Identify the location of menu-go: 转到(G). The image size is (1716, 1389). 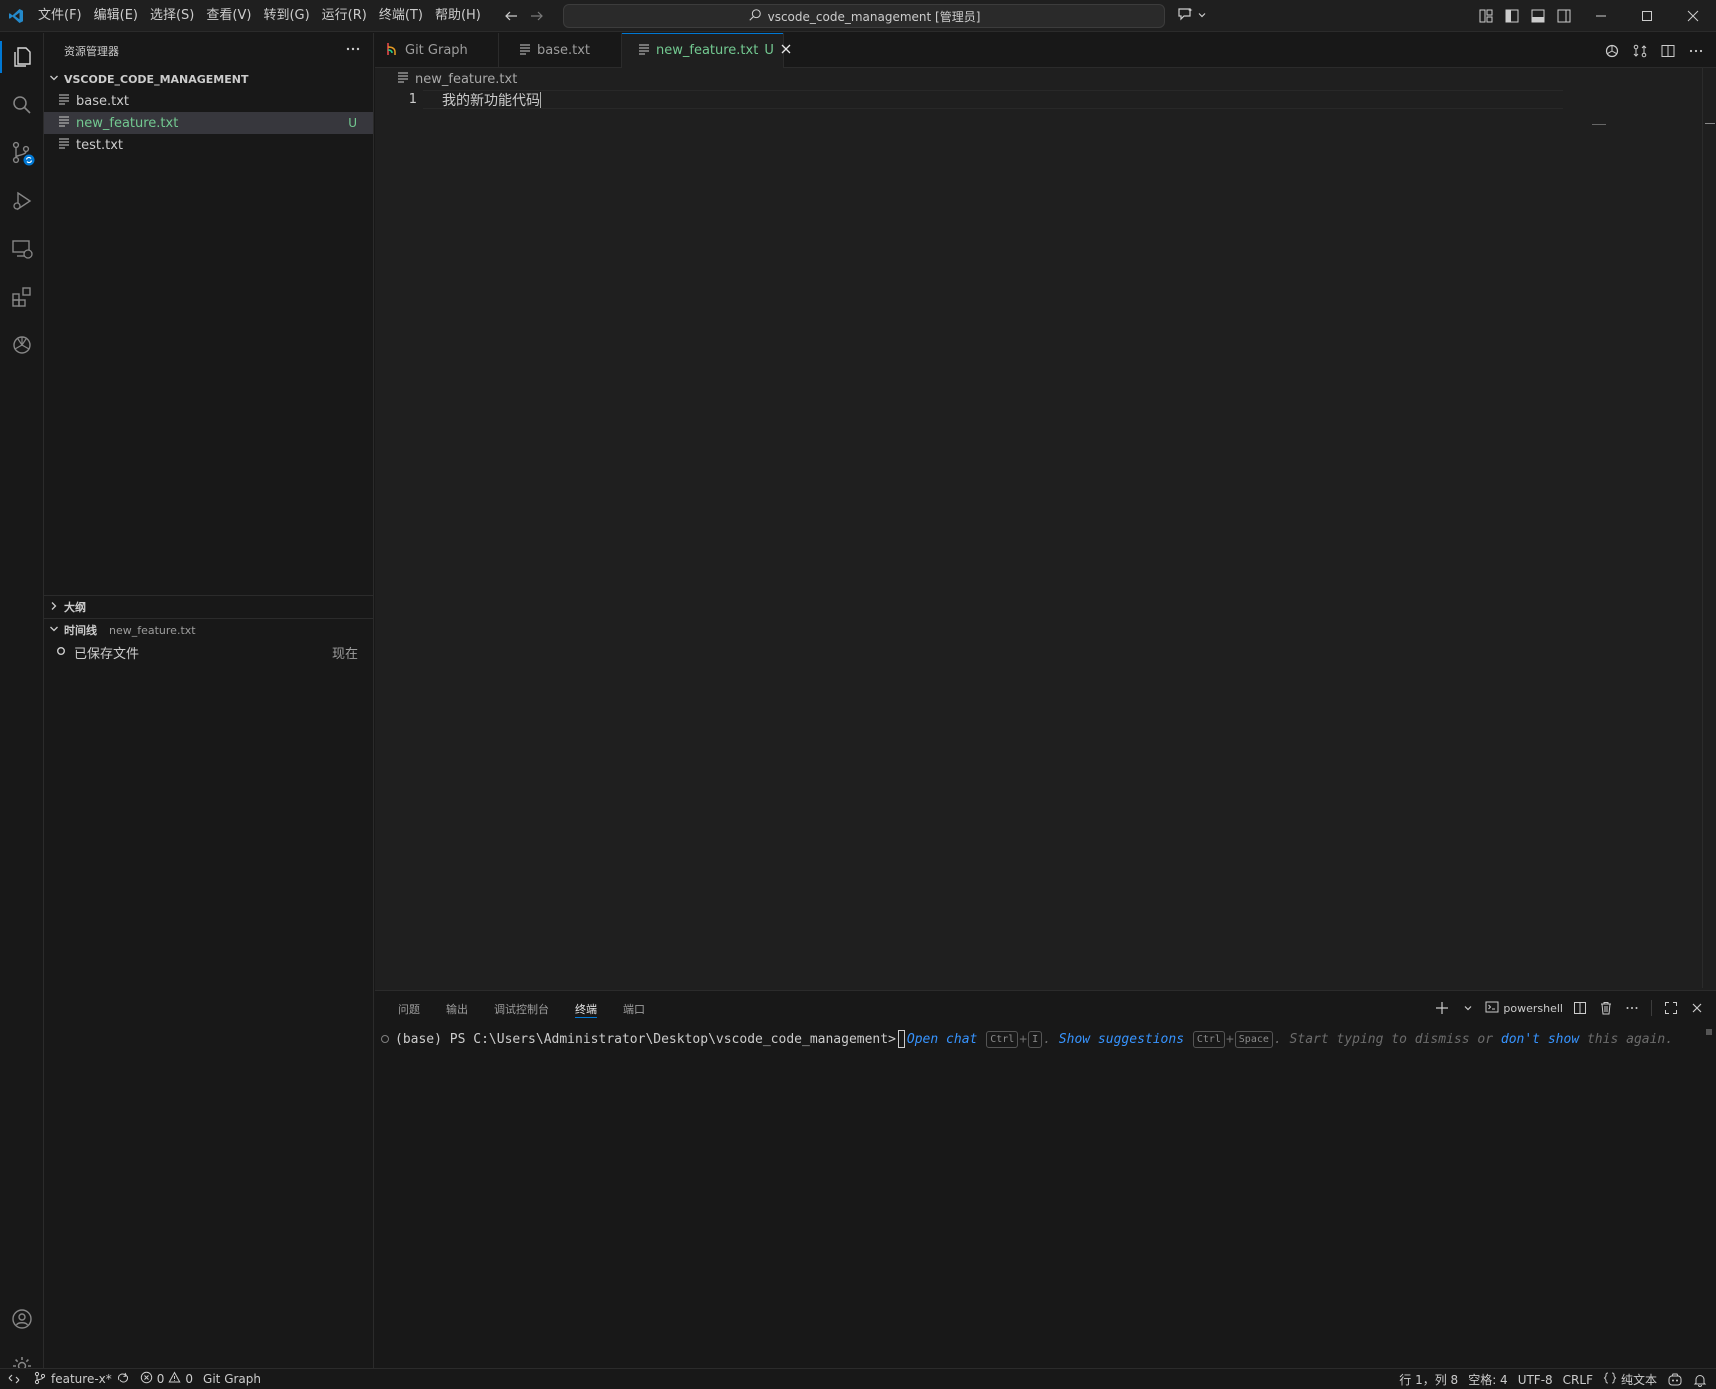
(286, 16).